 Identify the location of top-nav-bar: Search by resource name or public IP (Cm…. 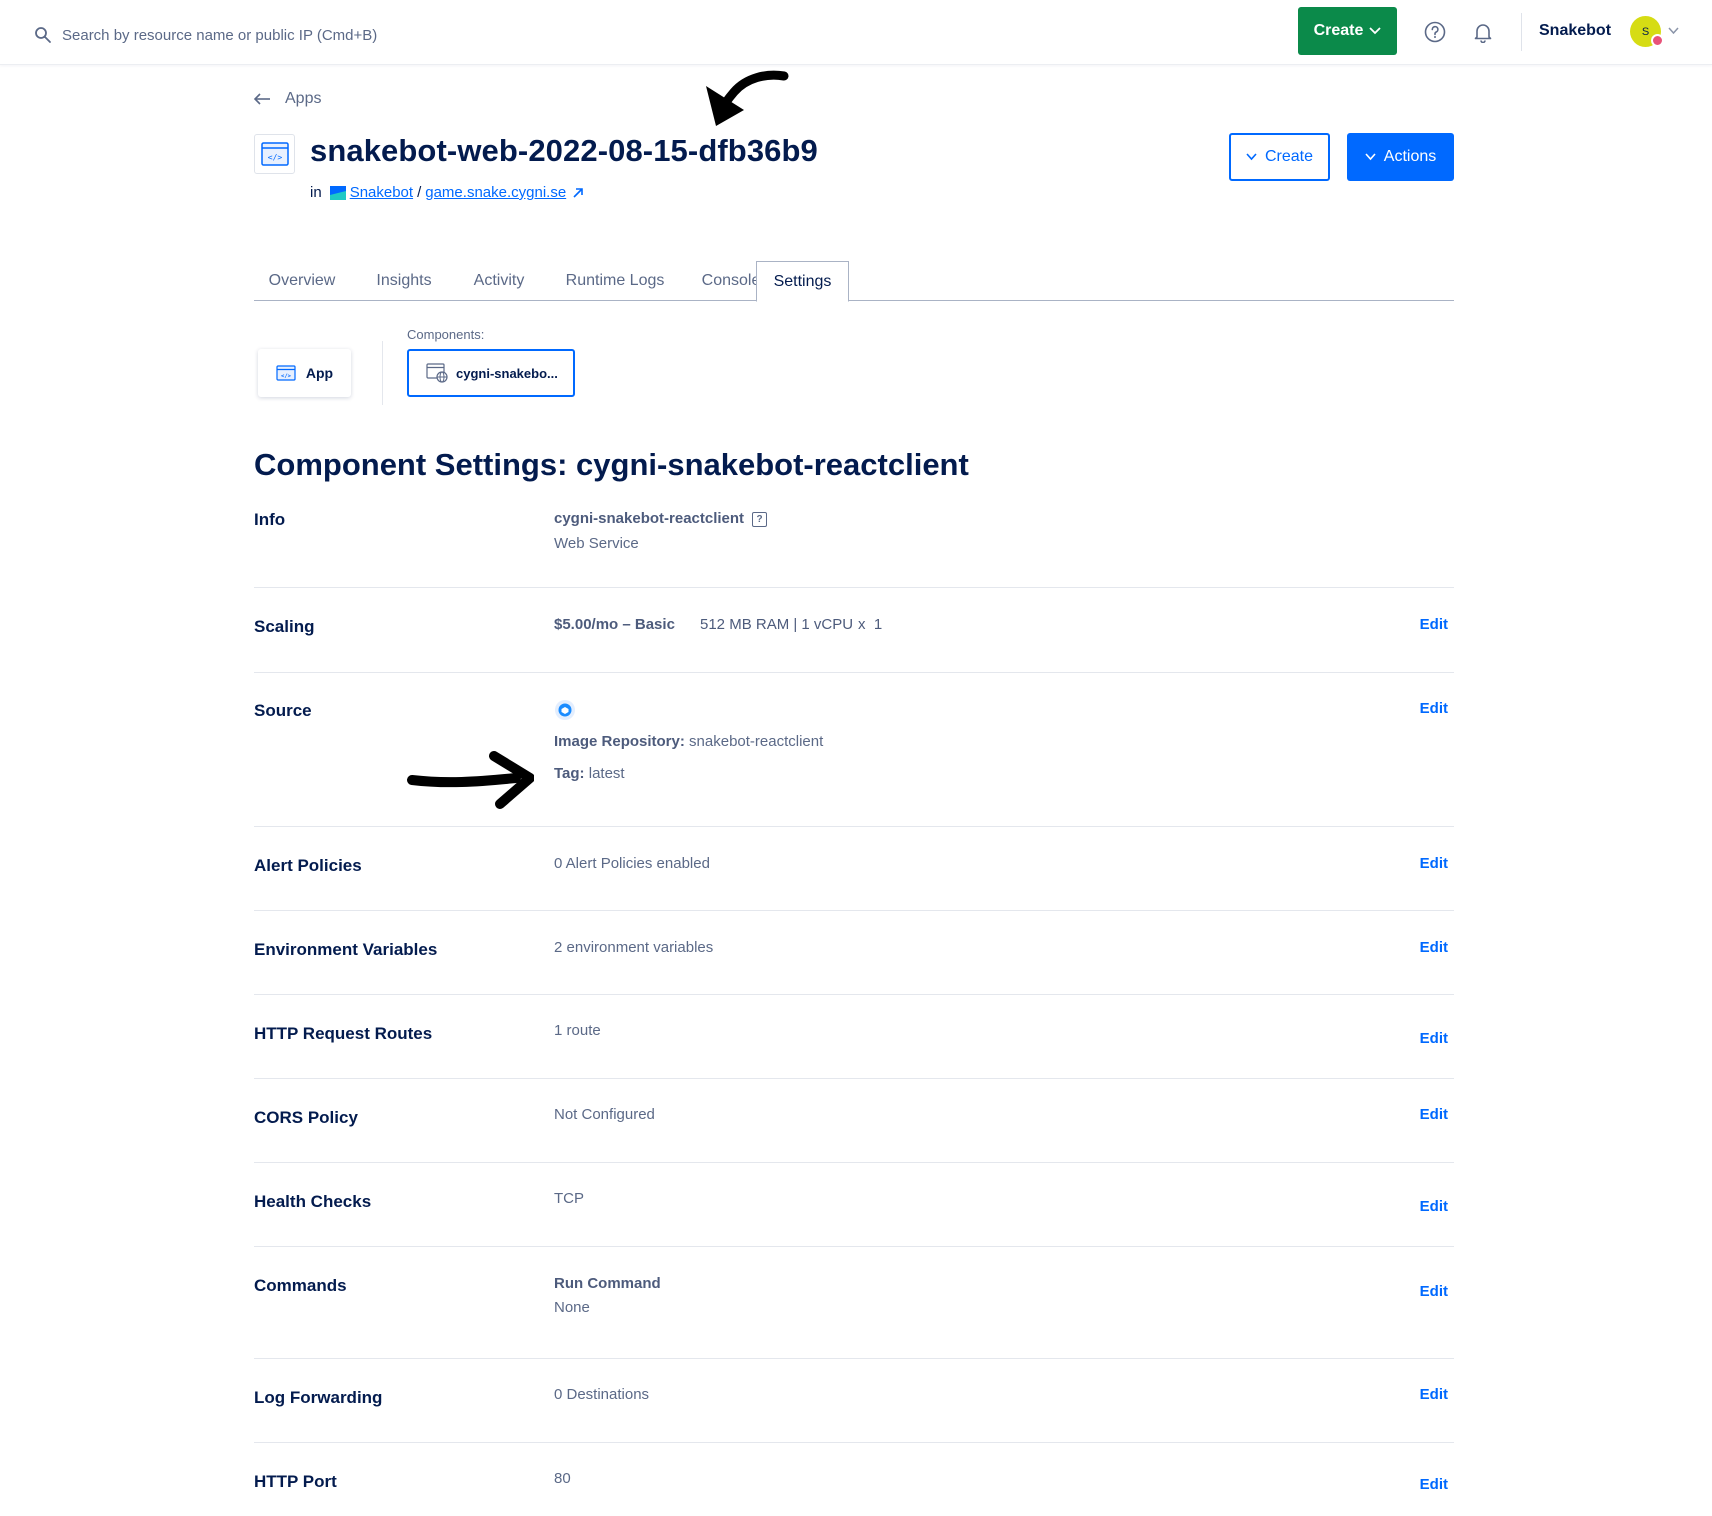
(856, 32).